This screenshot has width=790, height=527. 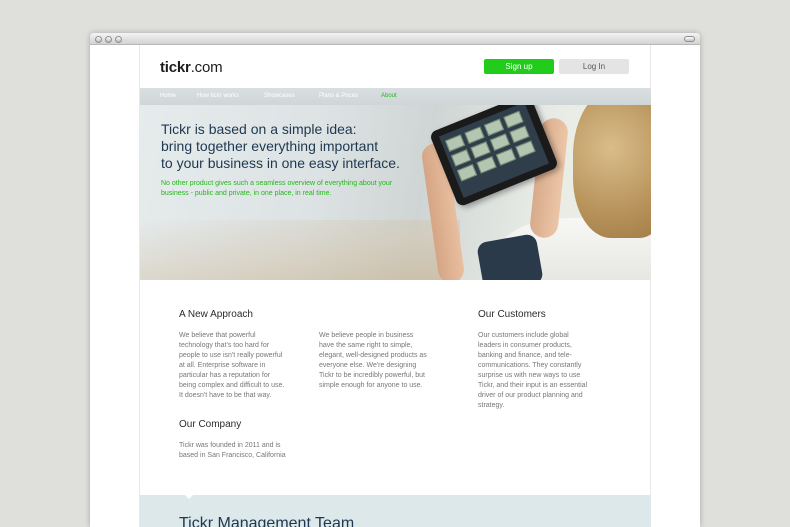 What do you see at coordinates (230, 445) in the screenshot?
I see `company-line: Tickr was founded in 2011 and is` at bounding box center [230, 445].